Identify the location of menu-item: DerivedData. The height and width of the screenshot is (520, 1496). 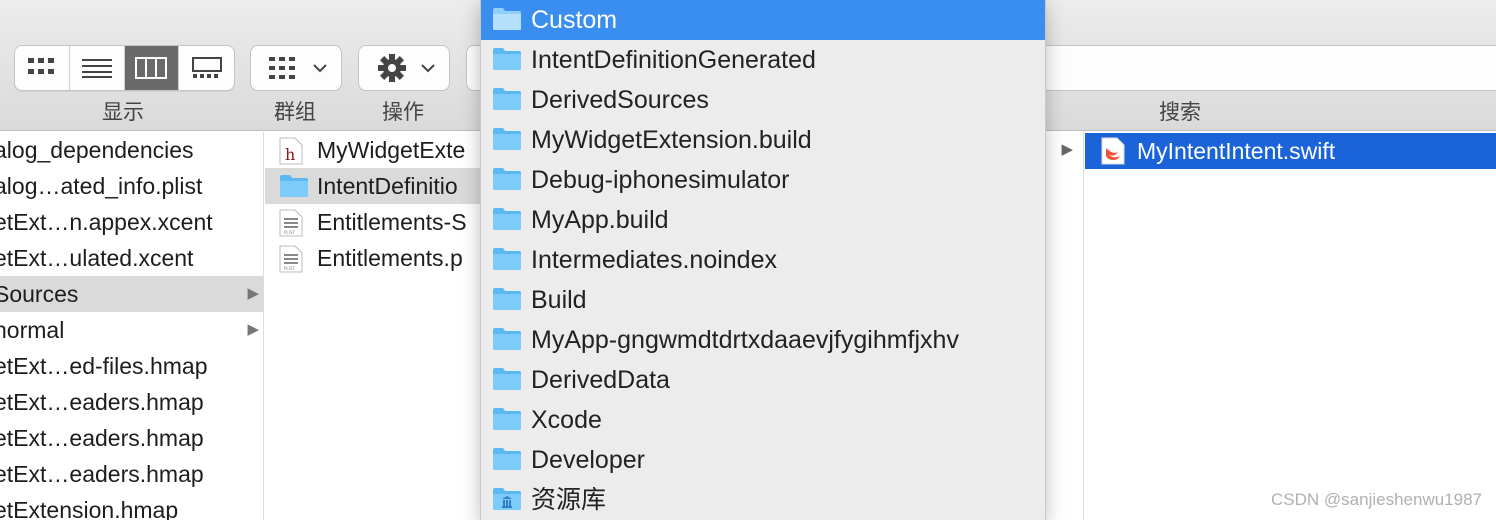
(763, 380).